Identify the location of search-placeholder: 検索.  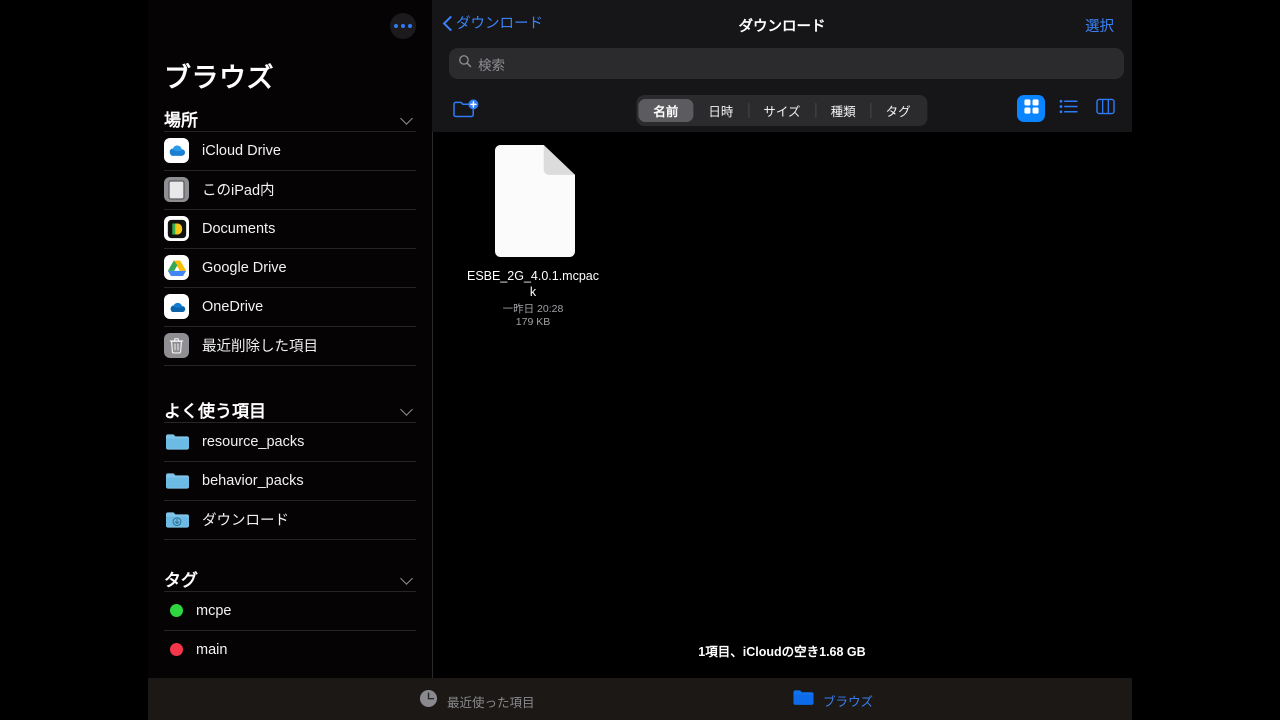
(491, 65).